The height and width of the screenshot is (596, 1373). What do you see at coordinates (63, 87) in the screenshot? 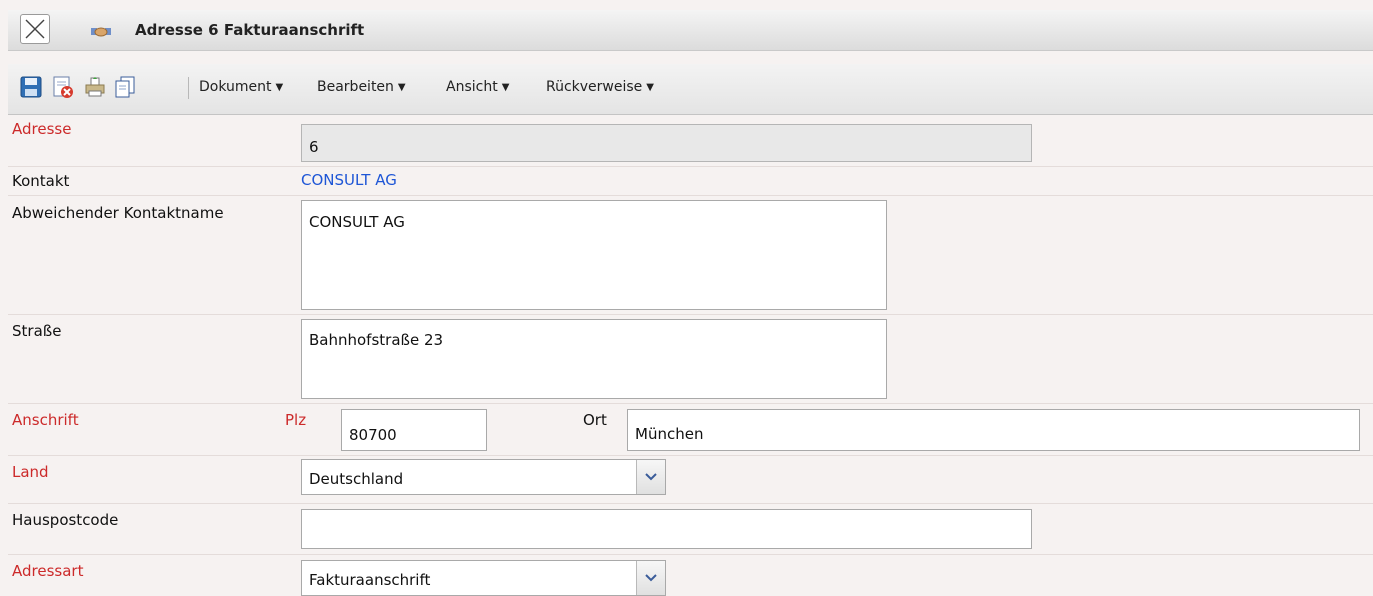
I see `delete-document-icon` at bounding box center [63, 87].